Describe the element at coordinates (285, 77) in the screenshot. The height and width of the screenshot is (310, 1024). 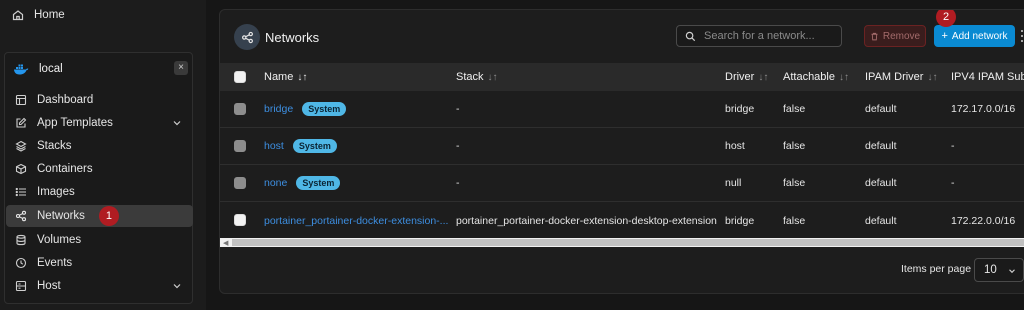
I see `column-header-name: Name ↓↑` at that location.